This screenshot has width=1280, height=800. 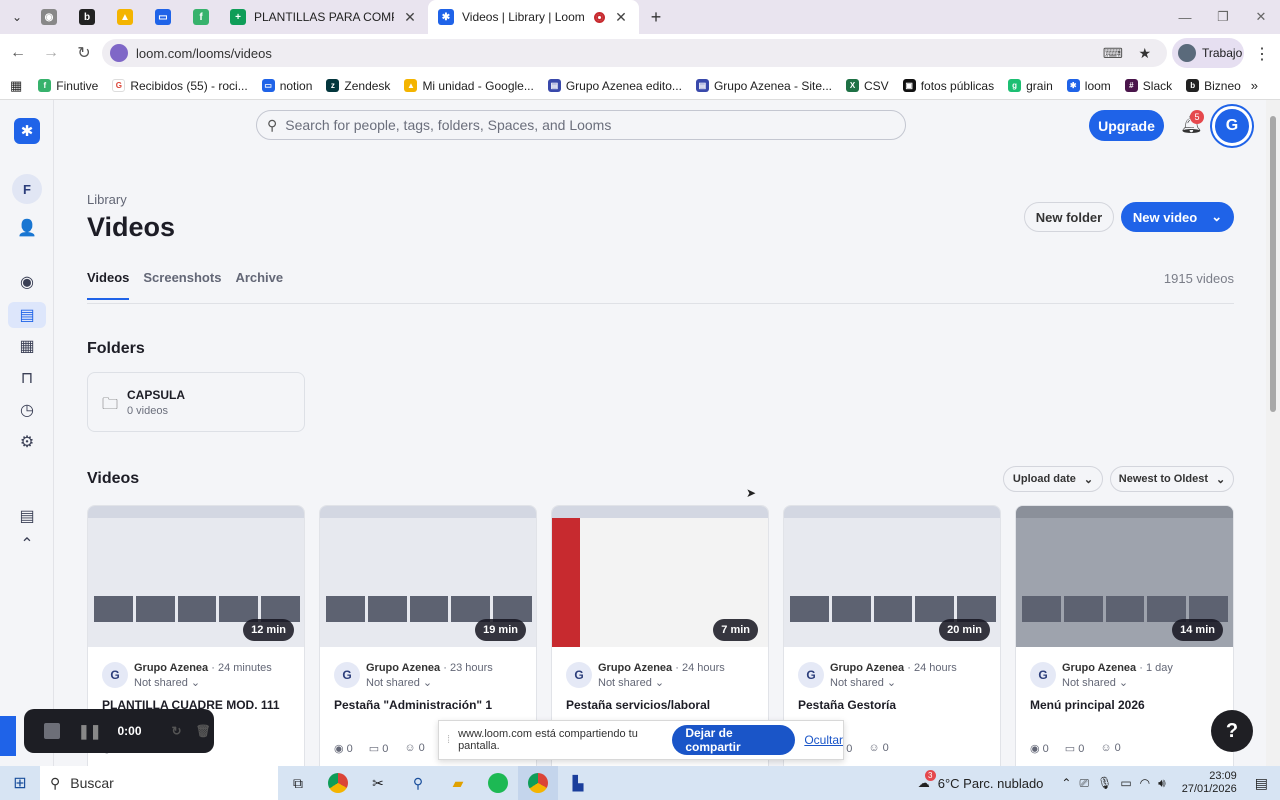 I want to click on bookmark-item: b Bizneo, so click(x=1213, y=86).